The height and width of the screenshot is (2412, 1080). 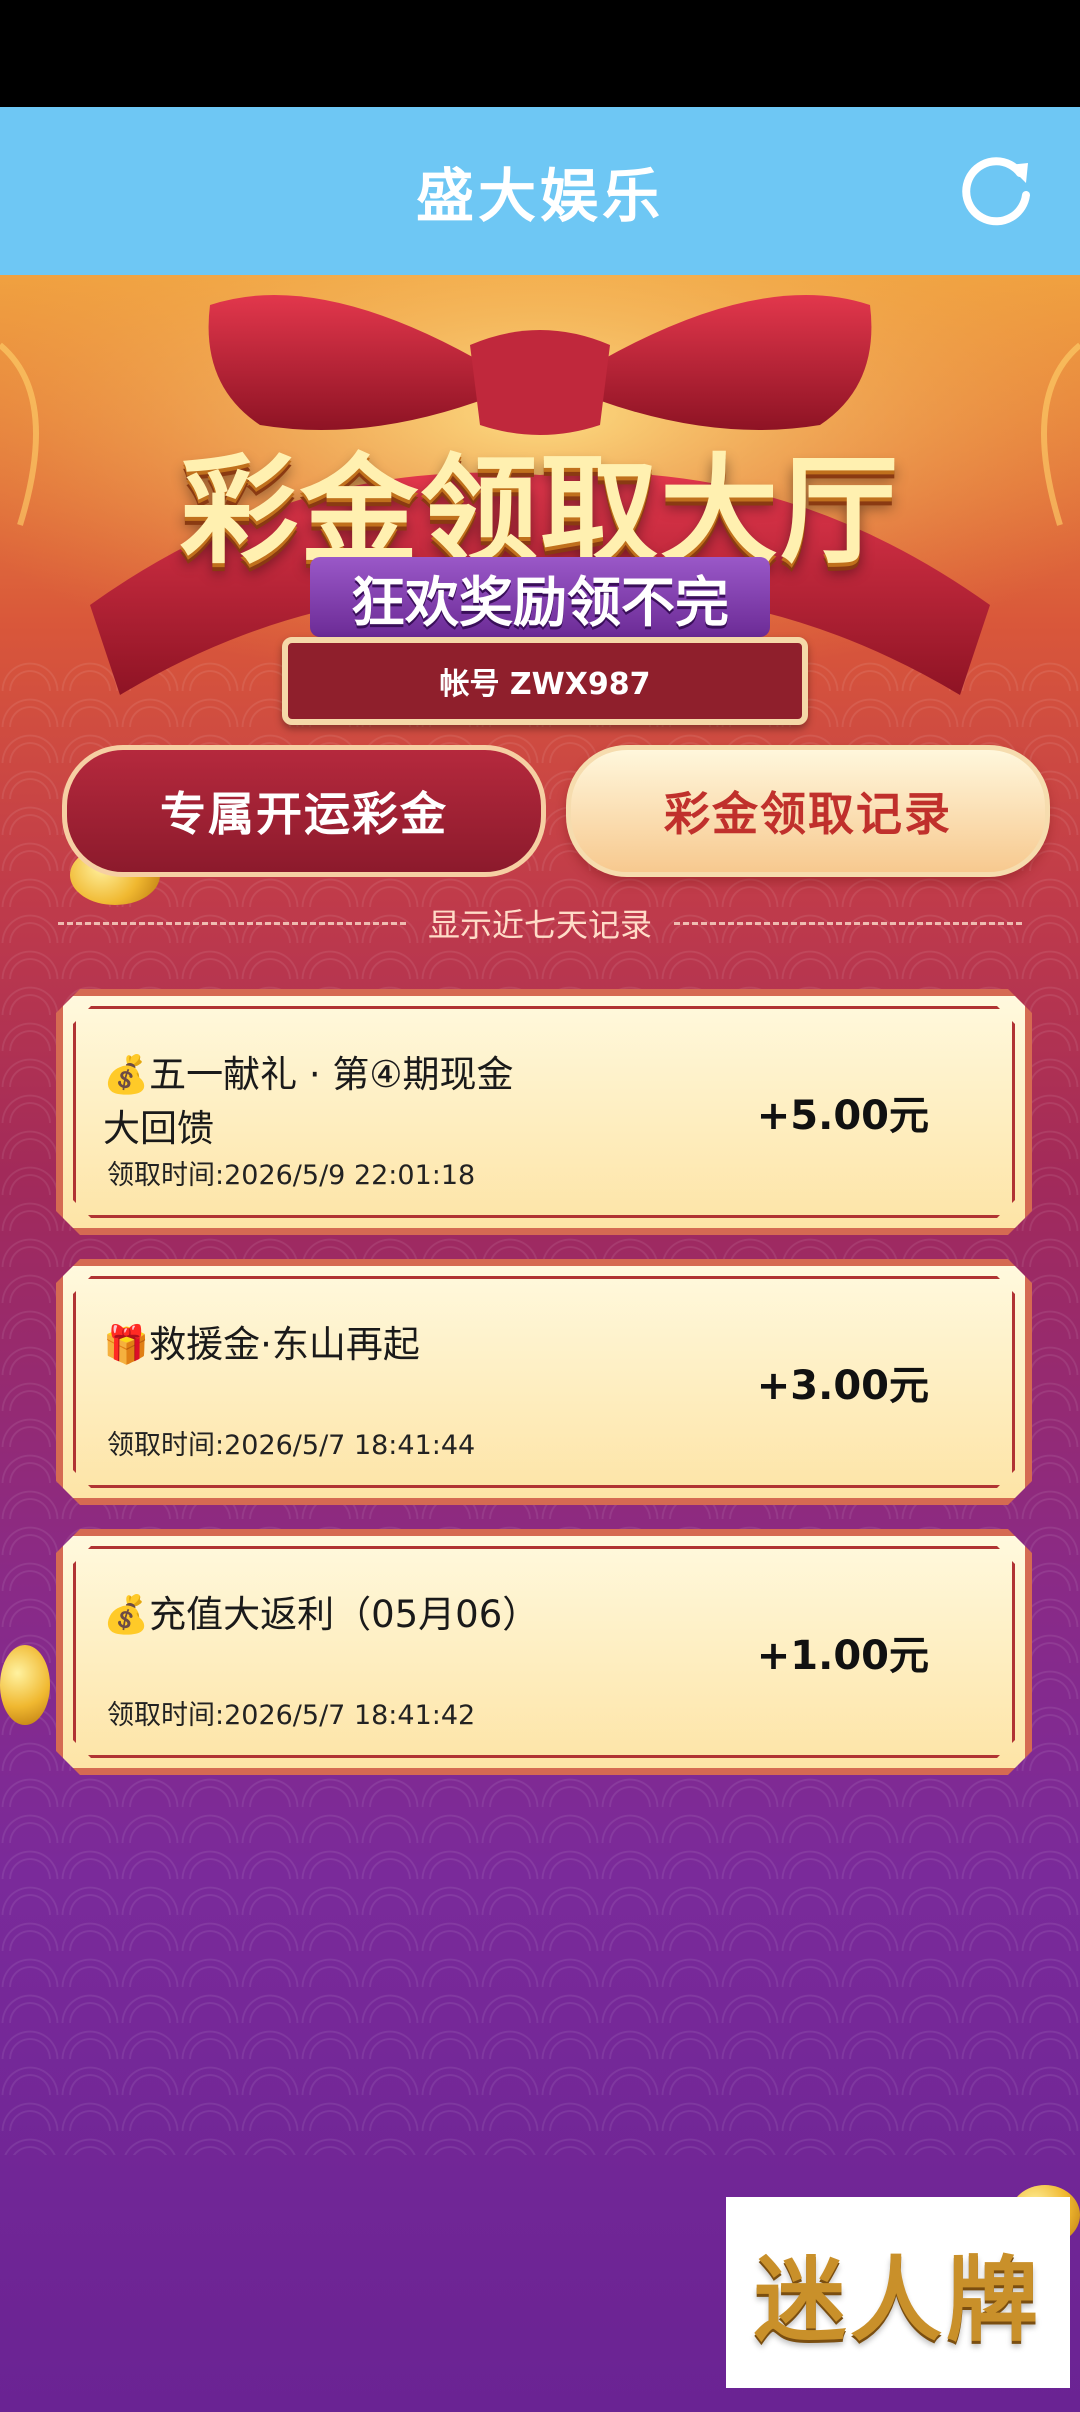 I want to click on banner-subtitle: 狂欢奖励领不完, so click(x=540, y=597).